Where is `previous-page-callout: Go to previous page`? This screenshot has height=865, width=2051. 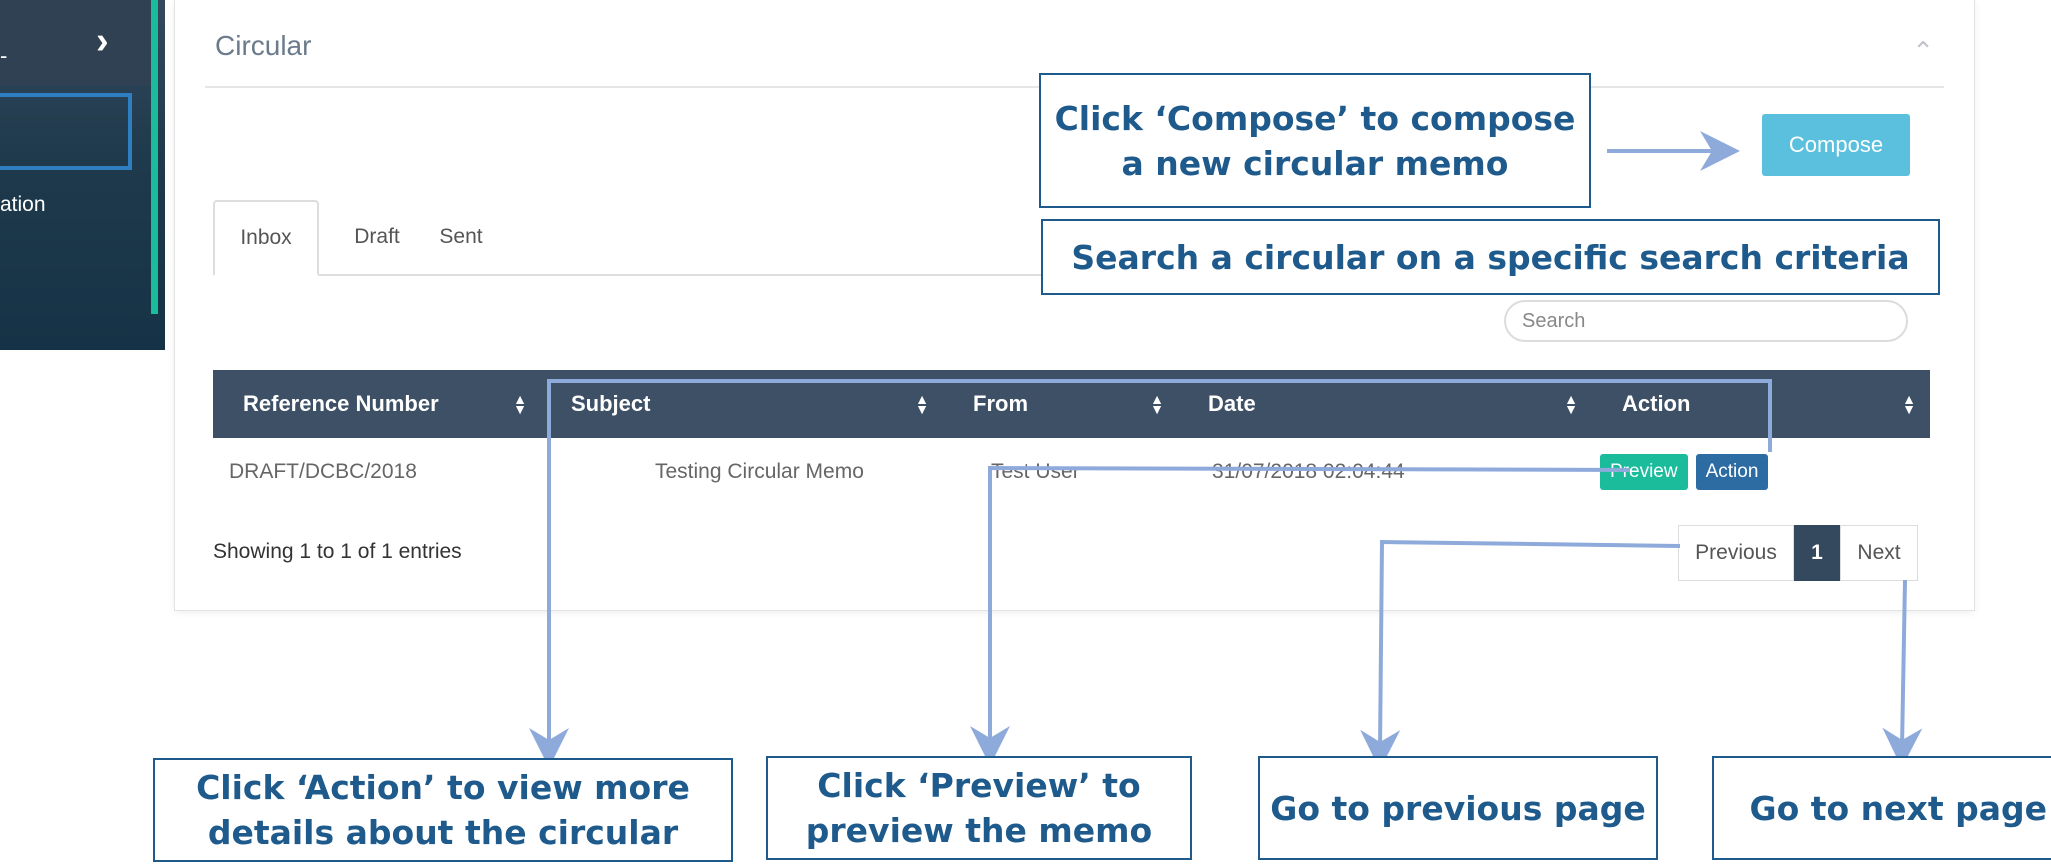 previous-page-callout: Go to previous page is located at coordinates (1458, 808).